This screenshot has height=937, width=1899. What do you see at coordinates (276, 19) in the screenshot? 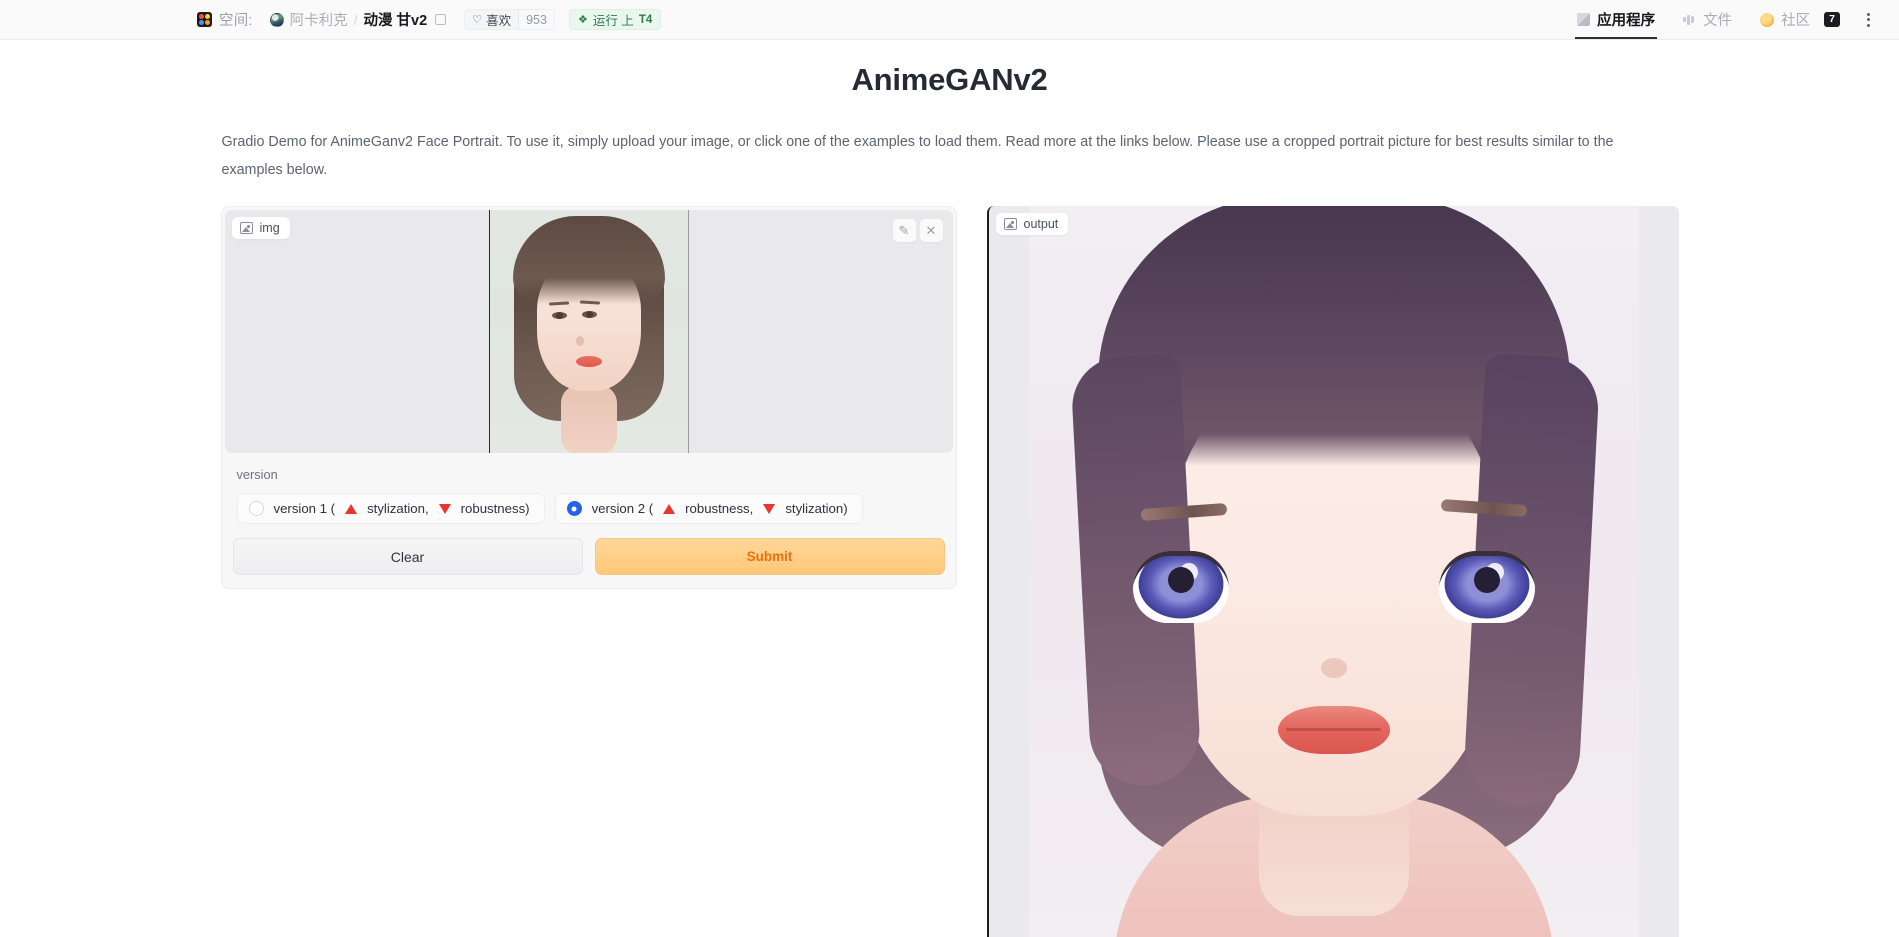
I see `owner-avatar` at bounding box center [276, 19].